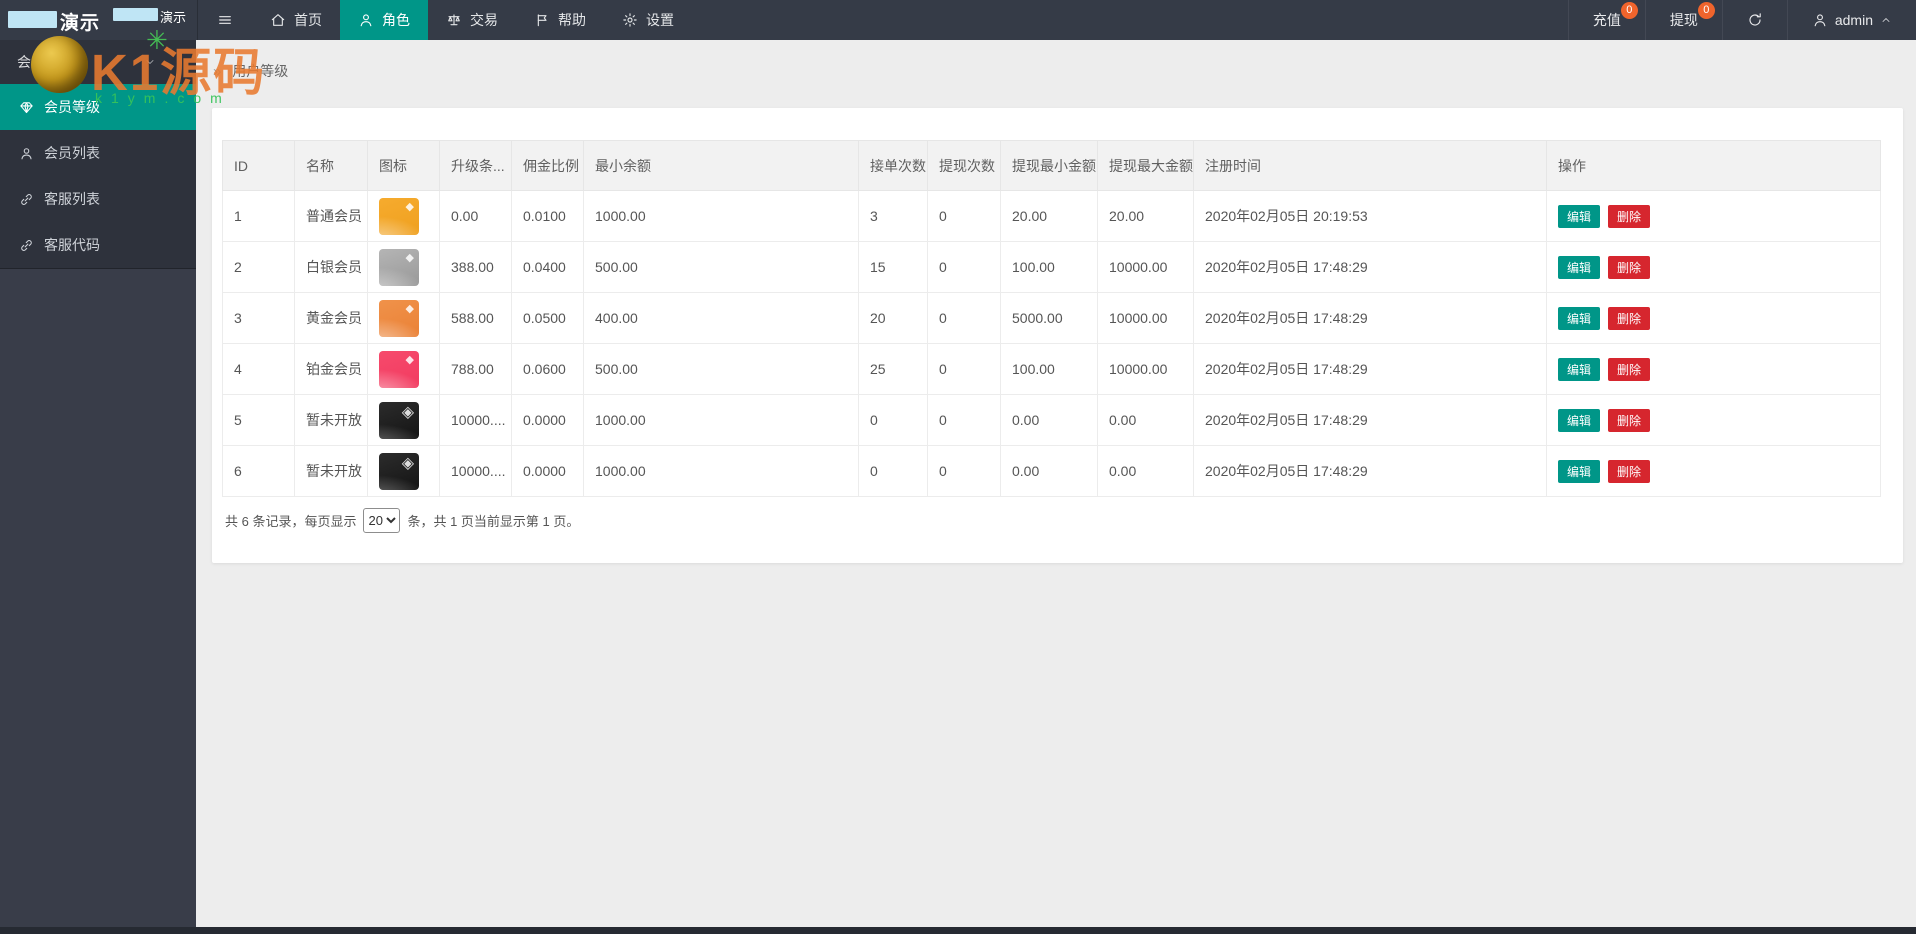 The image size is (1916, 934). What do you see at coordinates (150, 62) in the screenshot?
I see `chevron-down-icon` at bounding box center [150, 62].